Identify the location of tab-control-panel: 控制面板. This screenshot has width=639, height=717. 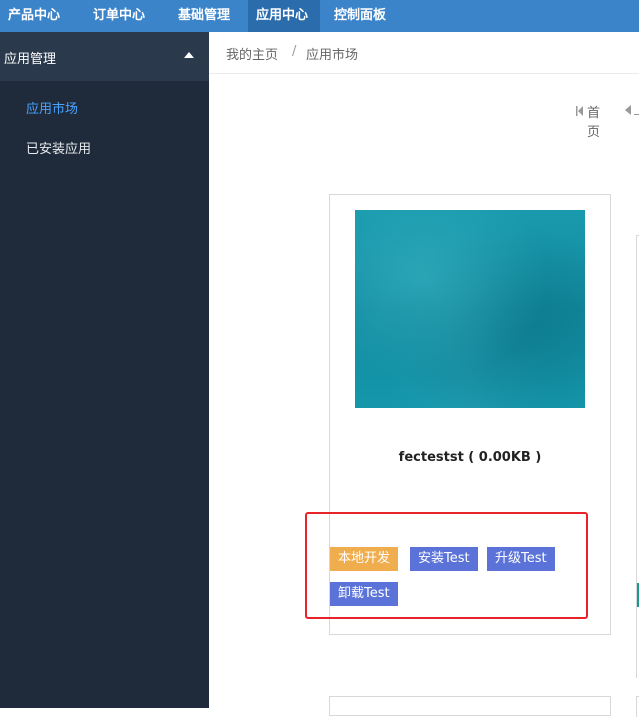
(362, 16).